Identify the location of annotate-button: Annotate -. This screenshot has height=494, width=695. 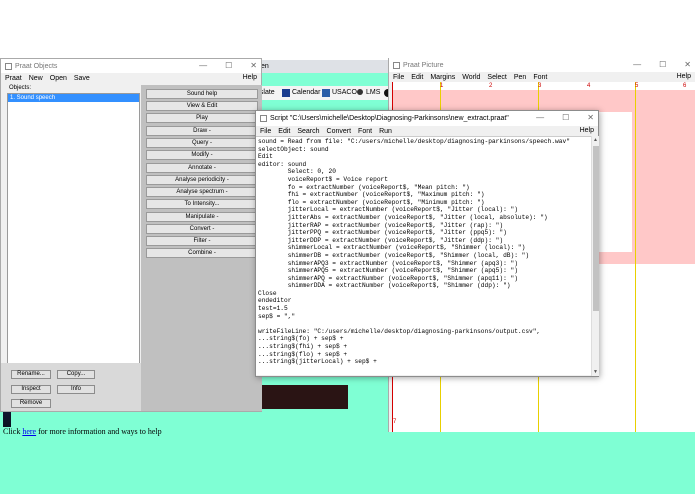
(202, 168).